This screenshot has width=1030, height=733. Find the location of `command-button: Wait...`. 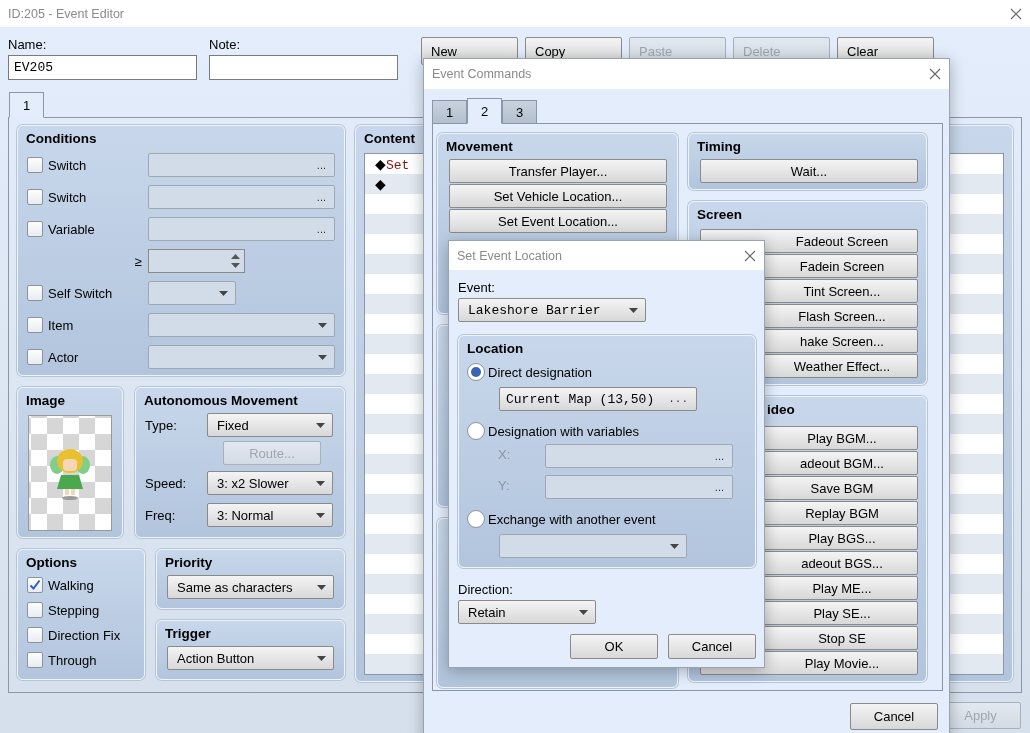

command-button: Wait... is located at coordinates (809, 171).